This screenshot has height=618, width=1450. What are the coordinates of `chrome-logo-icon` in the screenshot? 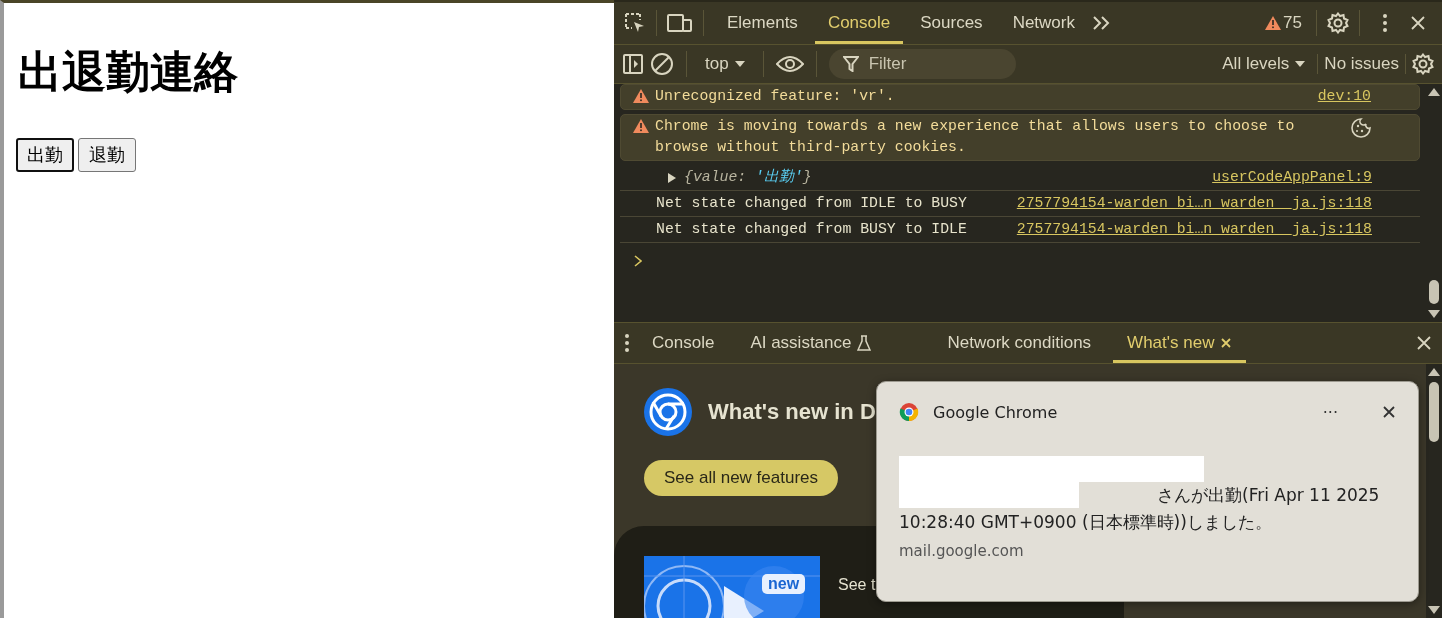 It's located at (909, 412).